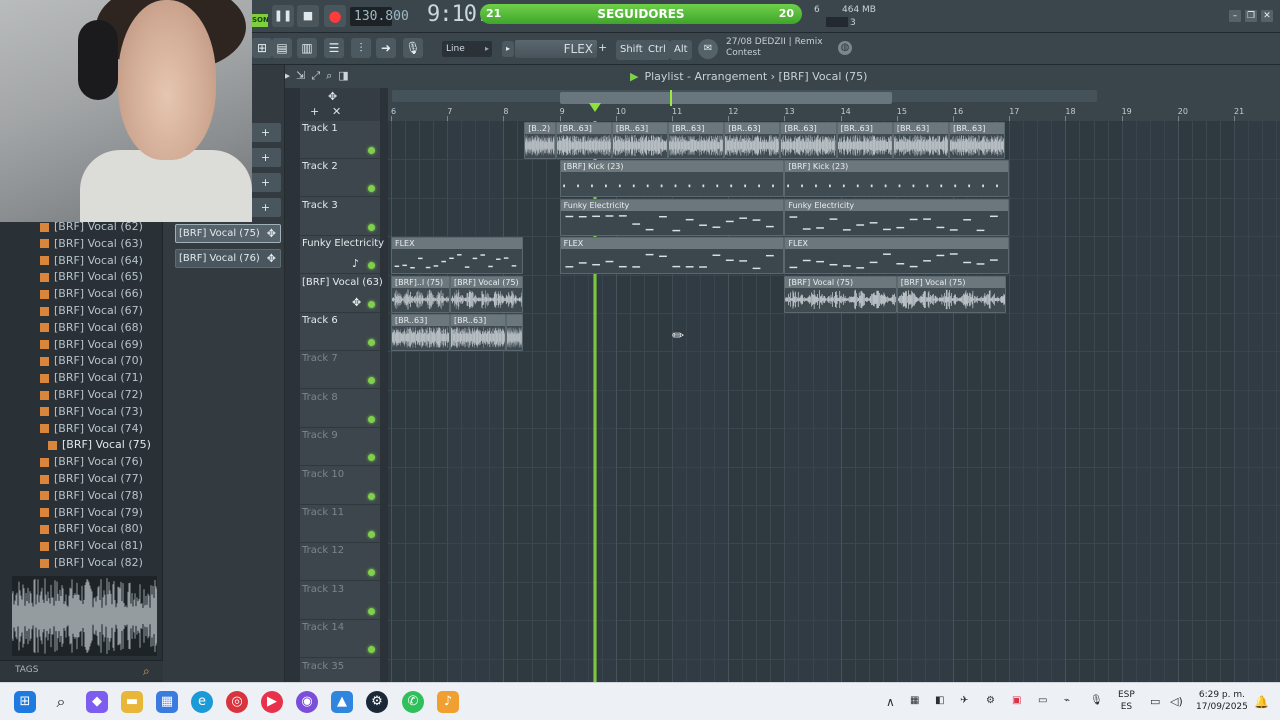  I want to click on search-taskbar-icon: ⌕, so click(61, 702).